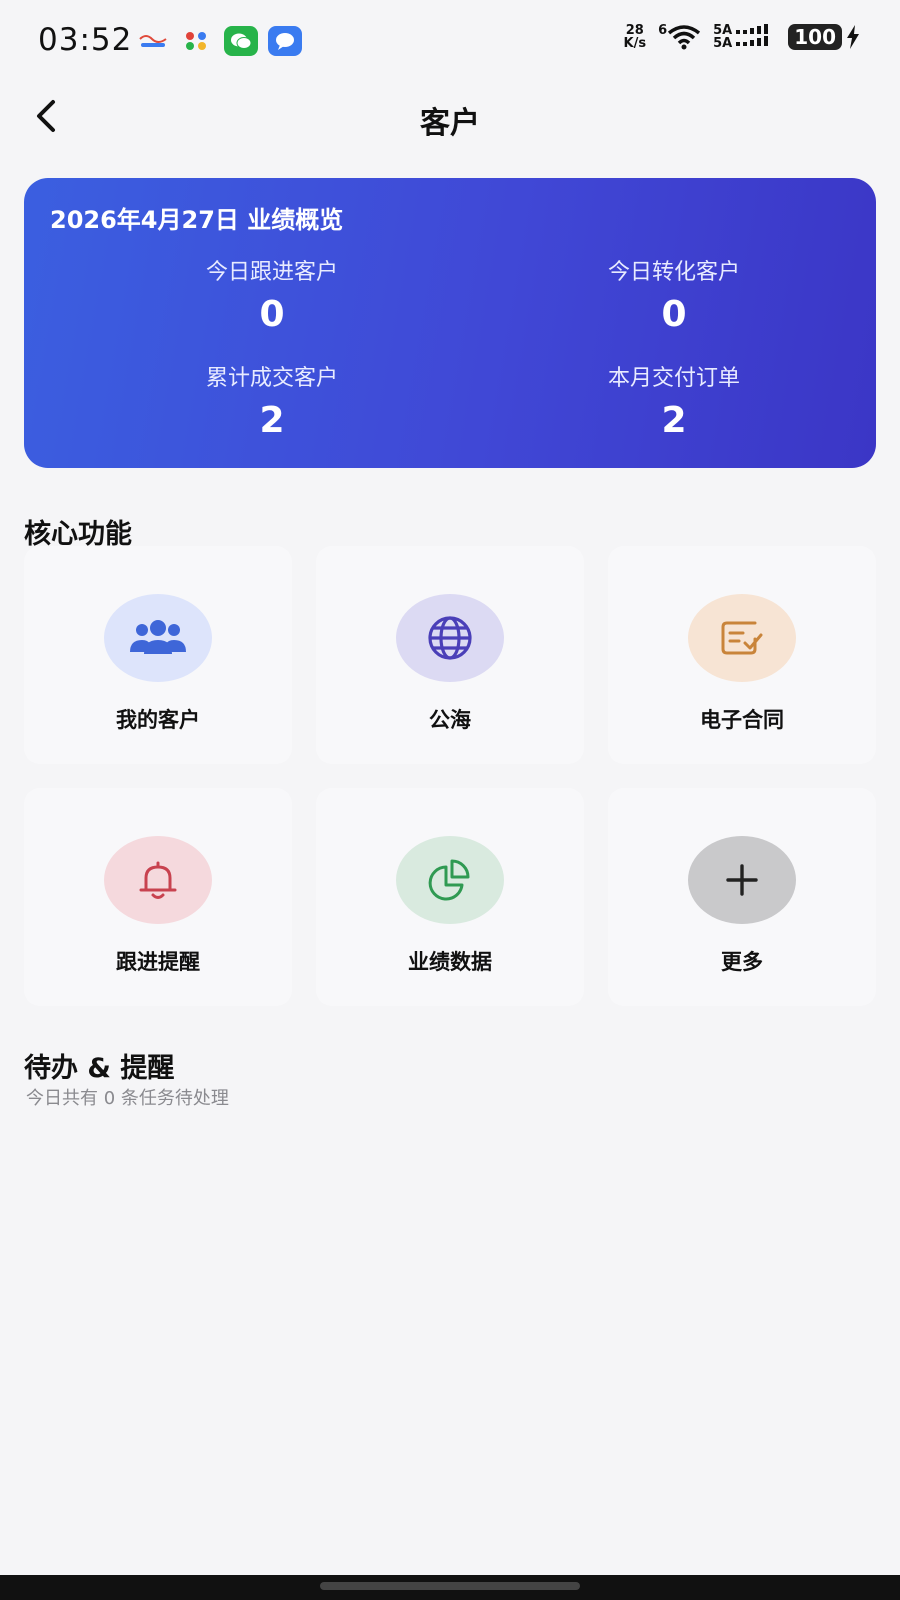 This screenshot has height=1600, width=900. I want to click on users-icon, so click(158, 637).